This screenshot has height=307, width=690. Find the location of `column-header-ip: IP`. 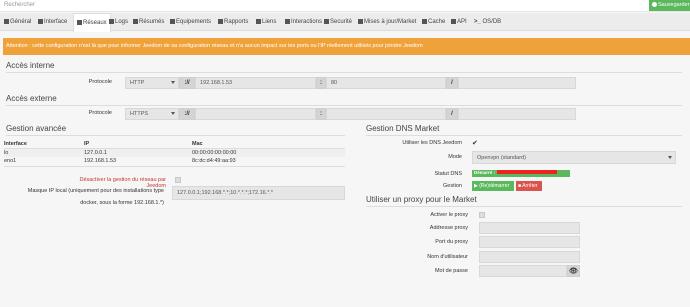

column-header-ip: IP is located at coordinates (87, 144).